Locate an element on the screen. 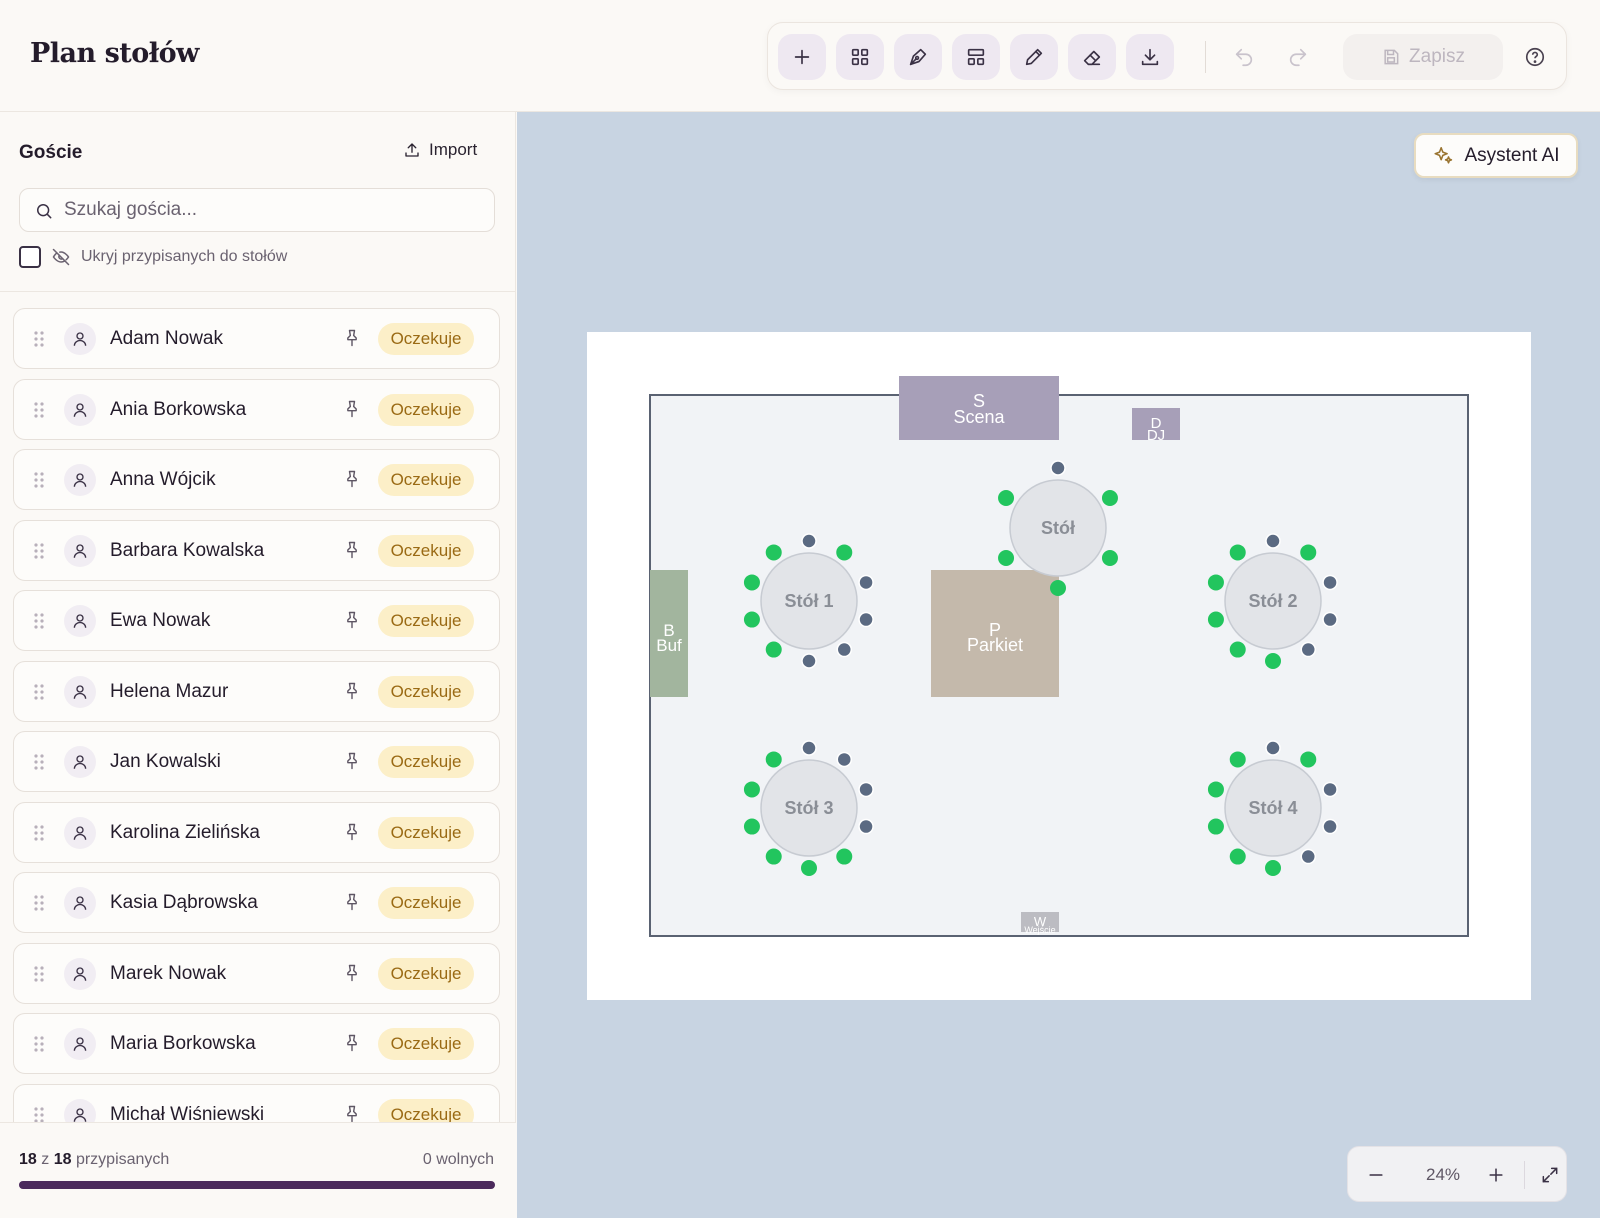  guest-row: Karolina Zielińska Oczekuje is located at coordinates (256, 832).